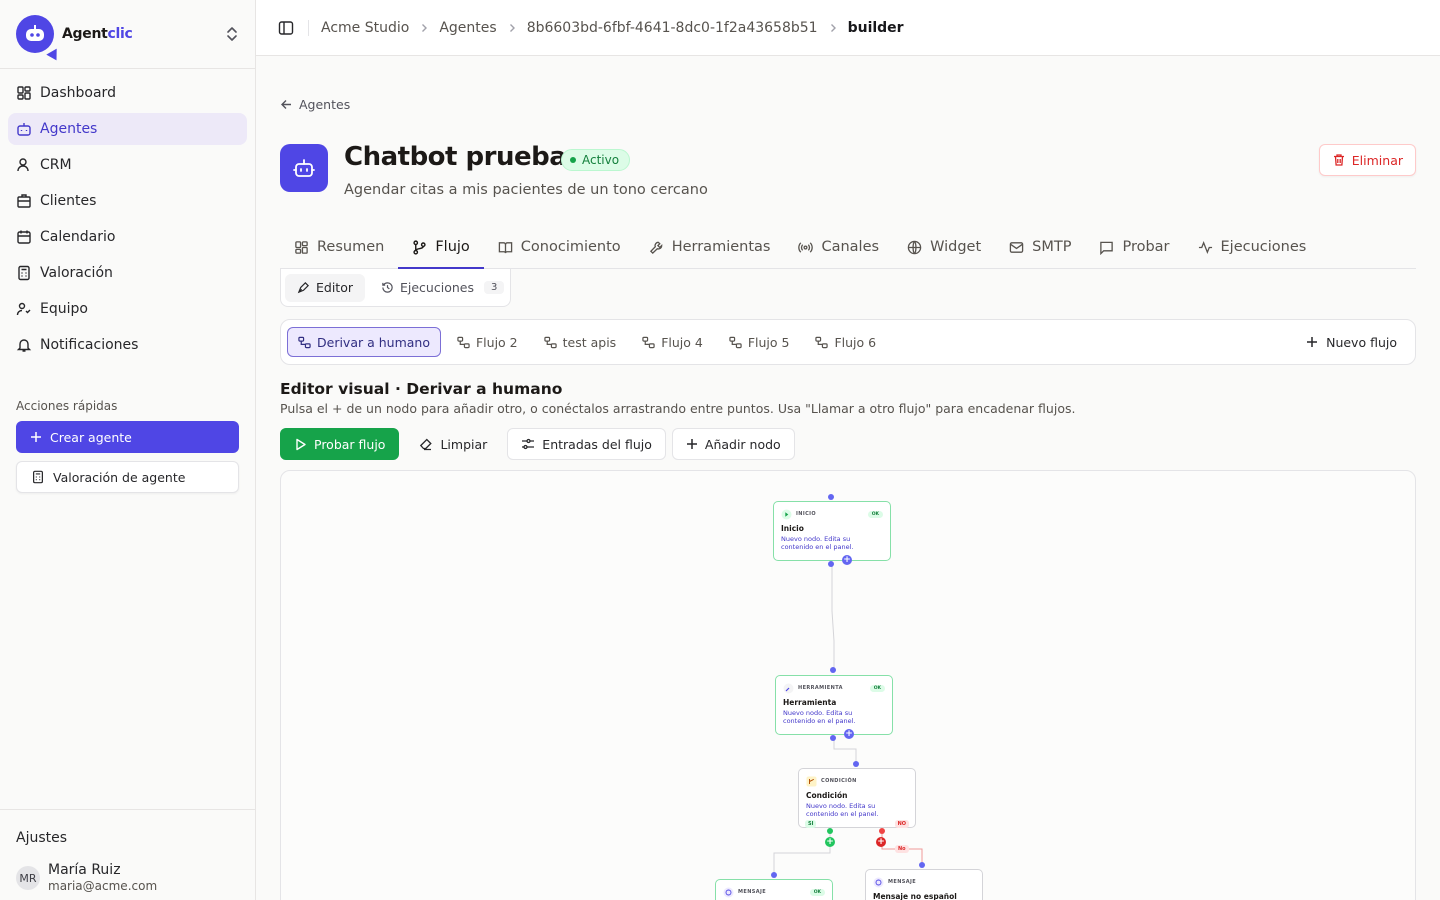 This screenshot has width=1440, height=900. What do you see at coordinates (340, 444) in the screenshot?
I see `test-flow-button: Probar flujo` at bounding box center [340, 444].